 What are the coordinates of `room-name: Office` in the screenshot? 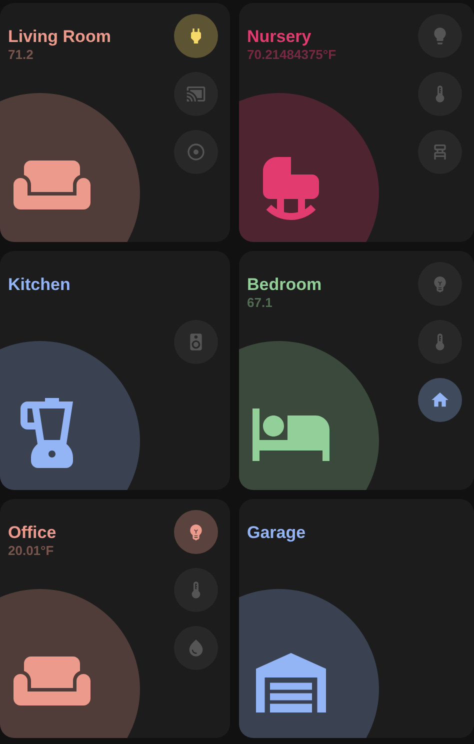 It's located at (32, 533).